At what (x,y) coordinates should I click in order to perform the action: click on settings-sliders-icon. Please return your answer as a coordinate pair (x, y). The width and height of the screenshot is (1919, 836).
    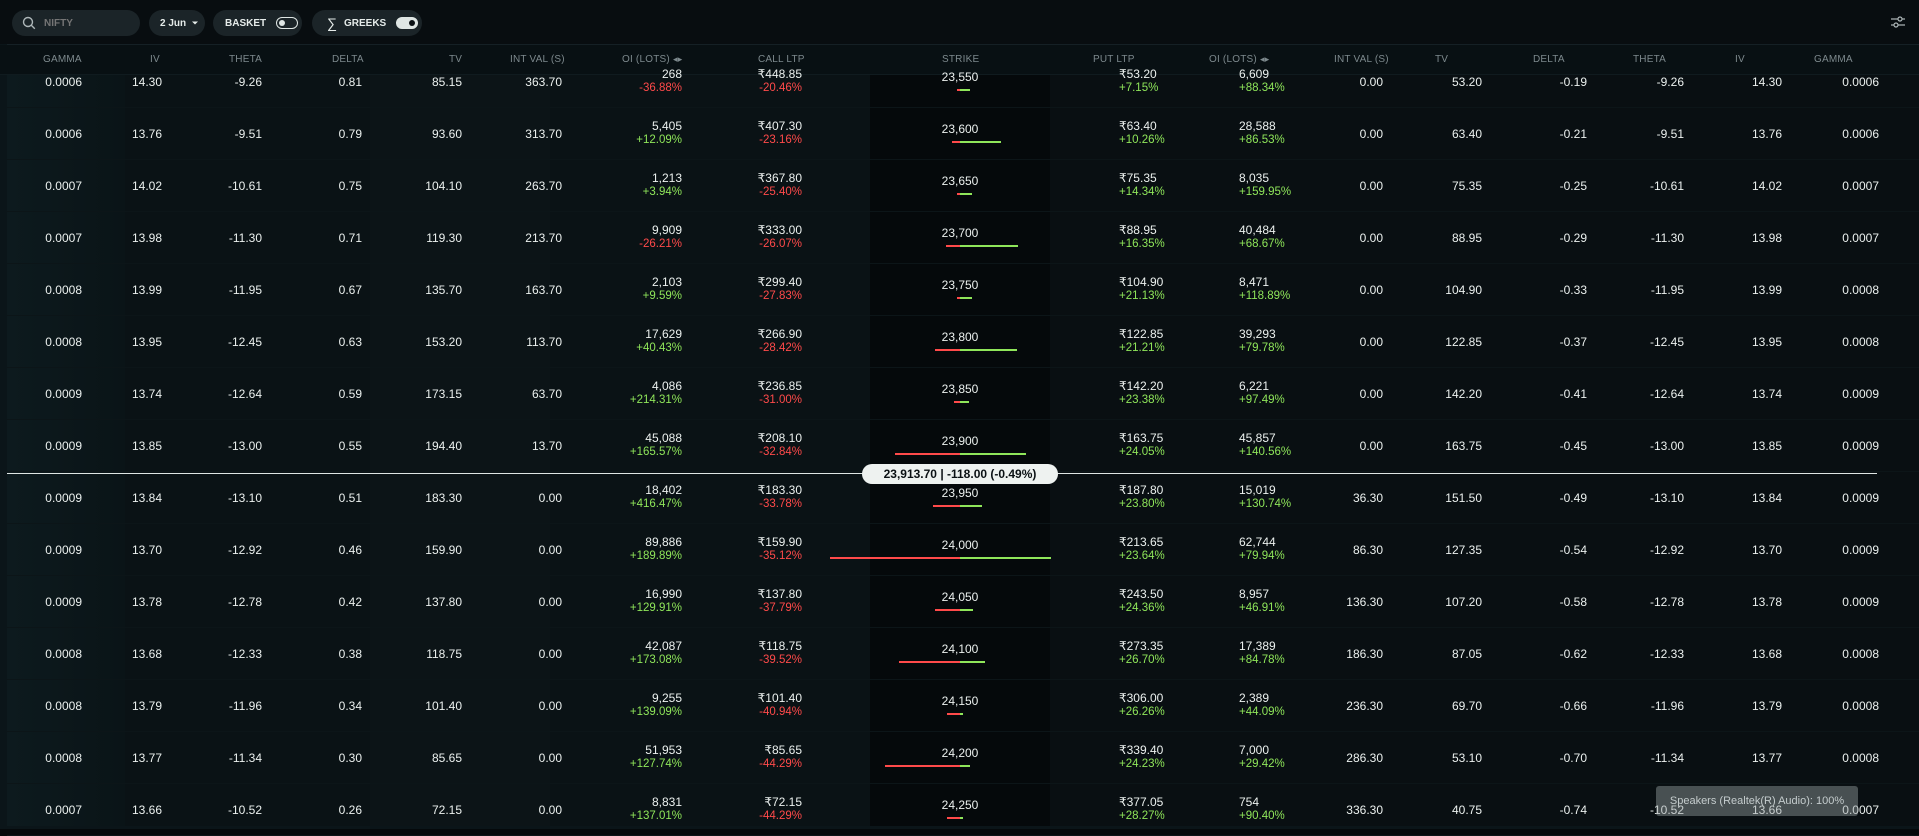
    Looking at the image, I should click on (1898, 22).